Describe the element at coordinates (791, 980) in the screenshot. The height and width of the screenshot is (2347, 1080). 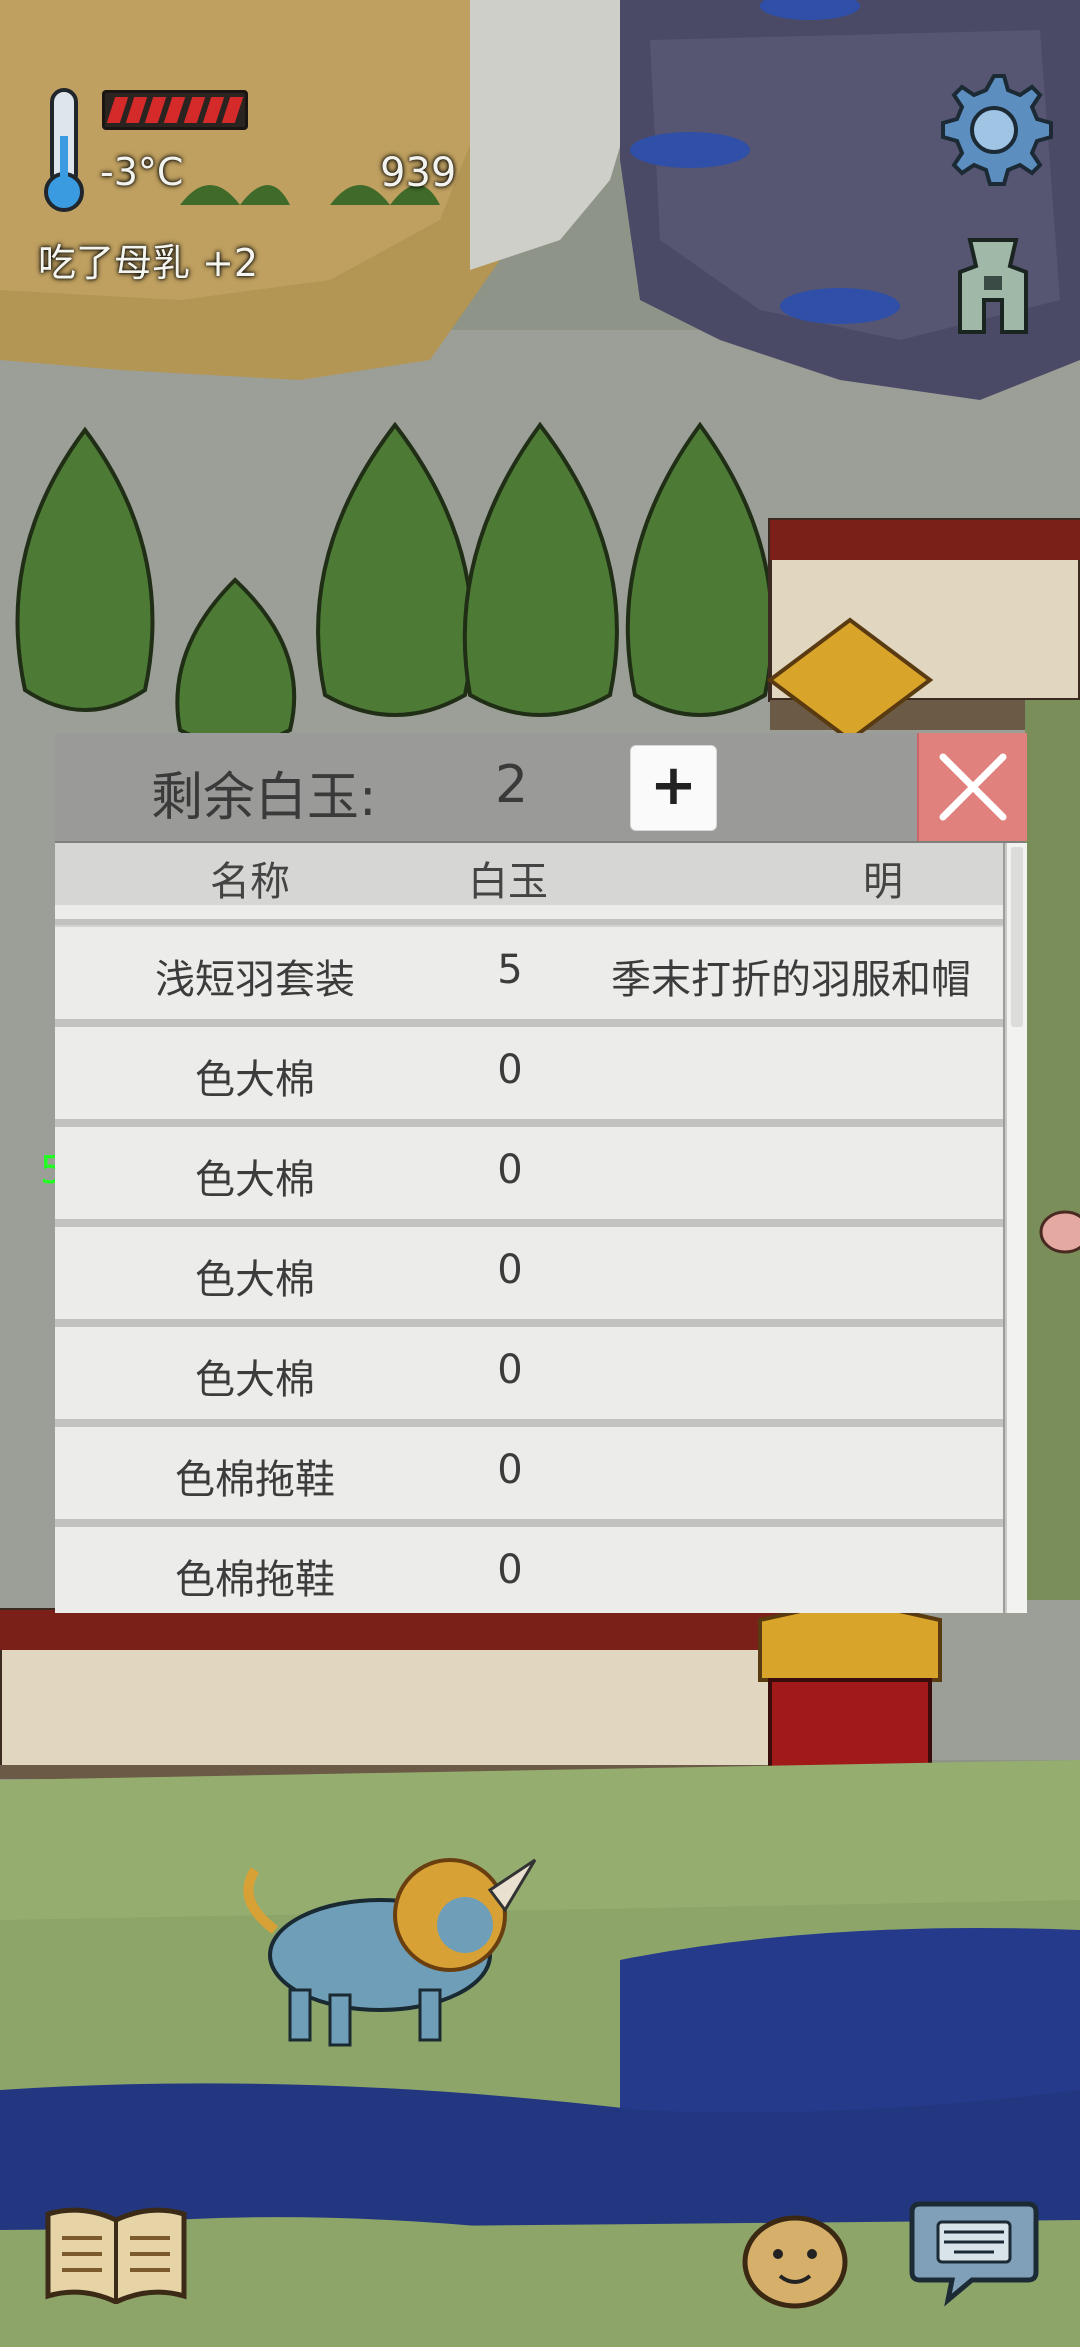
I see `item-description: 季末打折的羽服和帽` at that location.